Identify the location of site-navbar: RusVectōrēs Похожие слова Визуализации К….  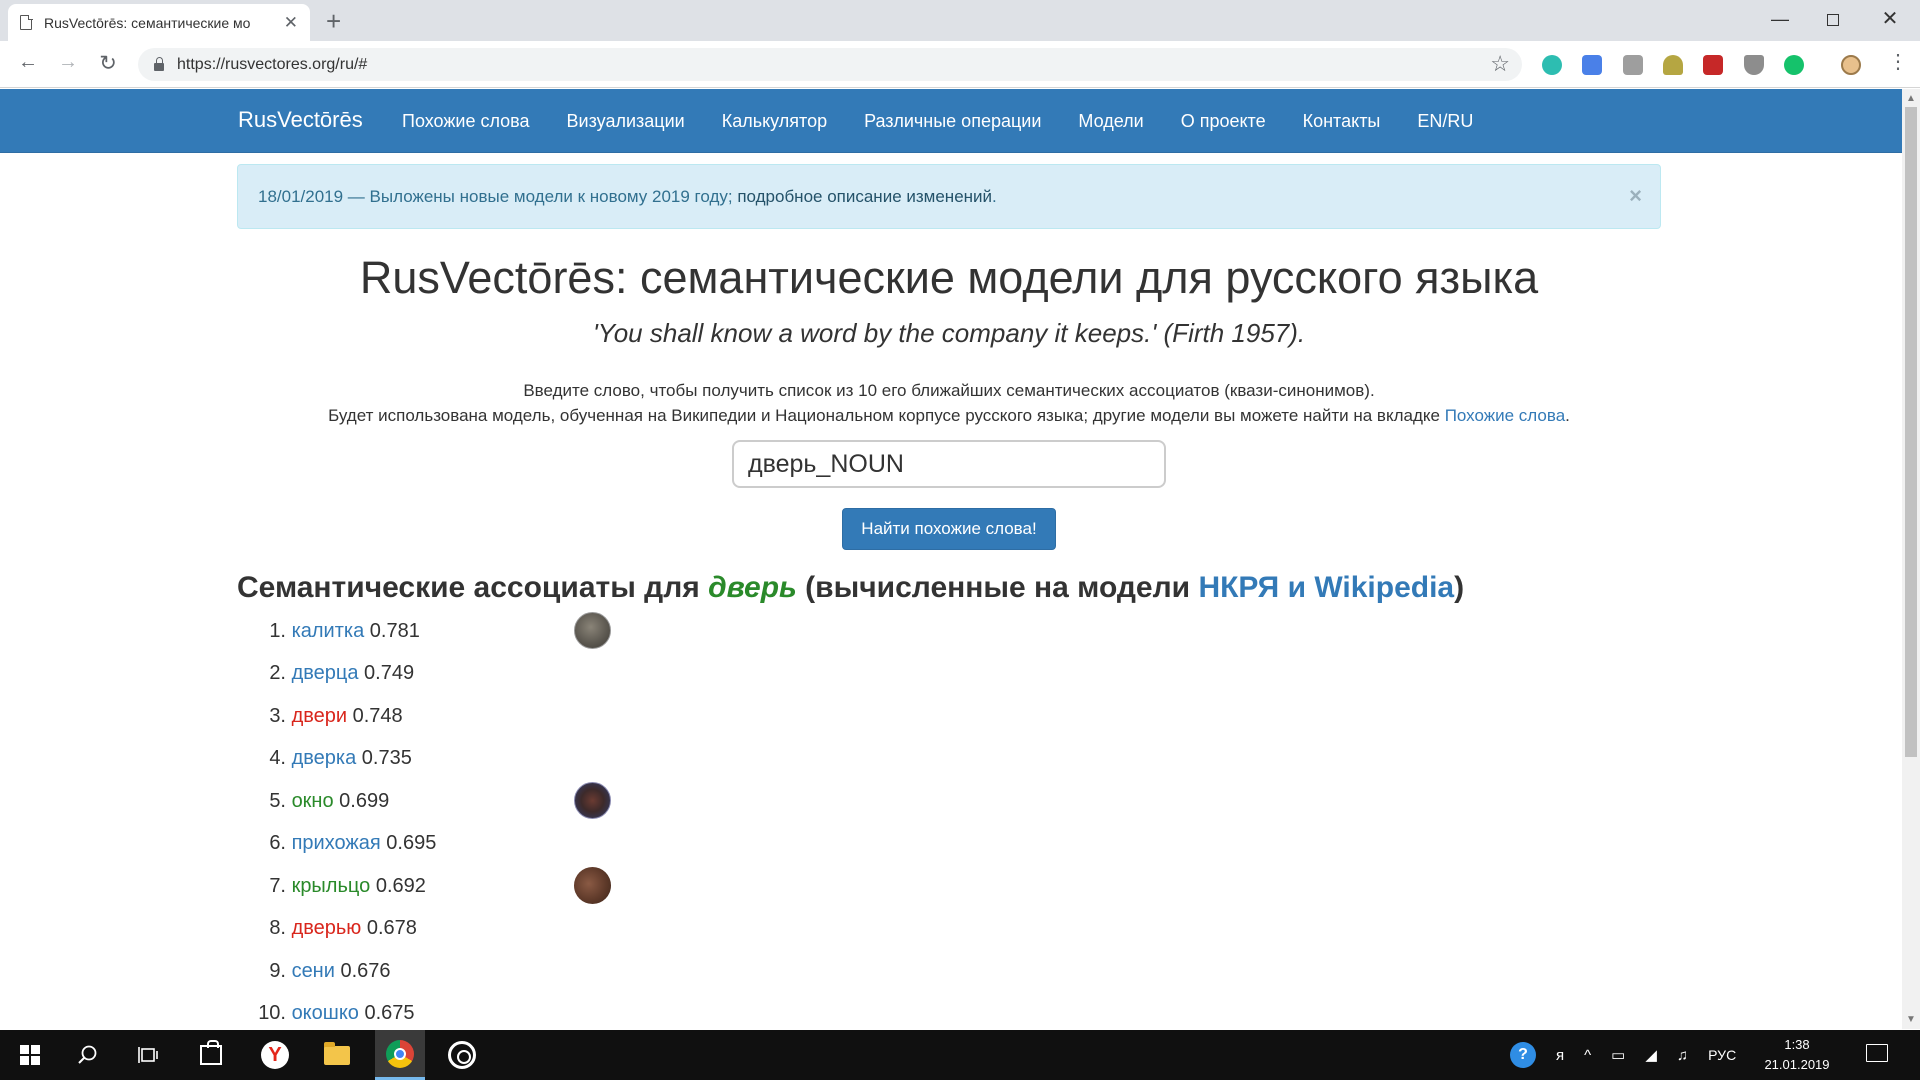
(951, 121).